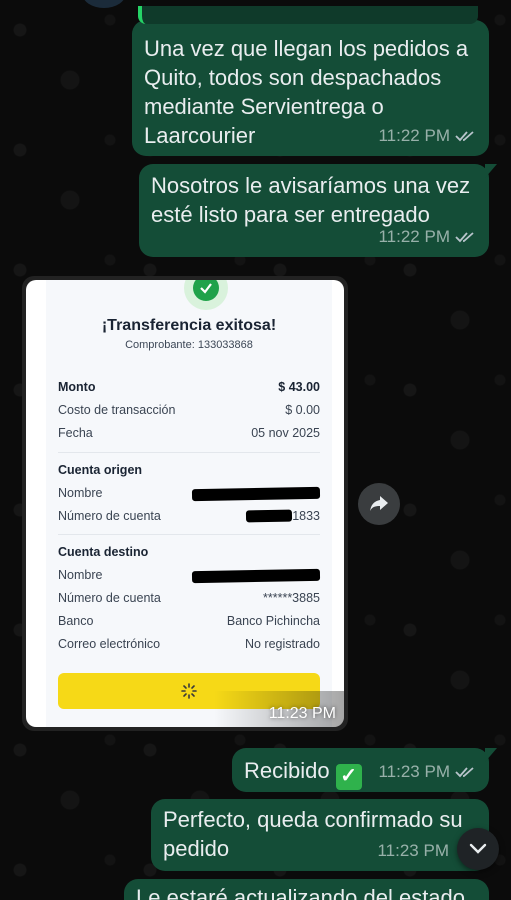 This screenshot has width=511, height=900. What do you see at coordinates (287, 770) in the screenshot?
I see `message-text: Recibido` at bounding box center [287, 770].